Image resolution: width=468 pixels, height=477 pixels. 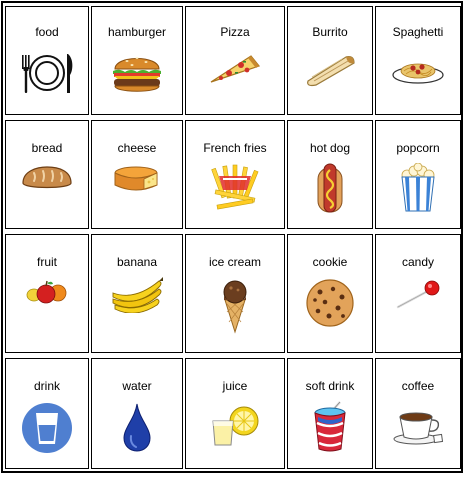 What do you see at coordinates (46, 386) in the screenshot?
I see `card-label: drink` at bounding box center [46, 386].